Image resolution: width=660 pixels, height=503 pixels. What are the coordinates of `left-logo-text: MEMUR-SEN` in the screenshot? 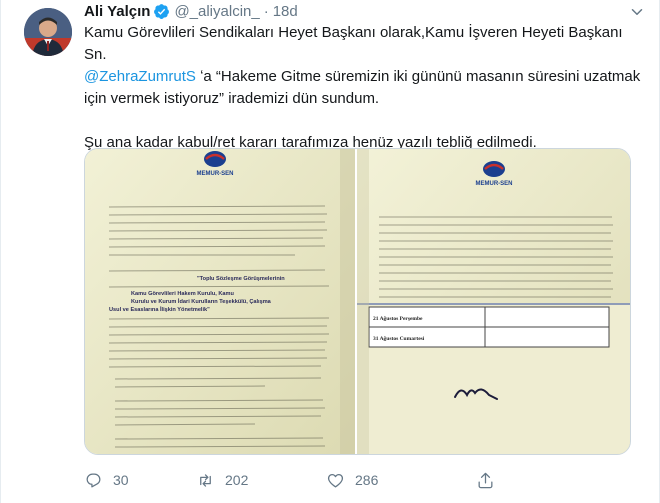 It's located at (215, 174).